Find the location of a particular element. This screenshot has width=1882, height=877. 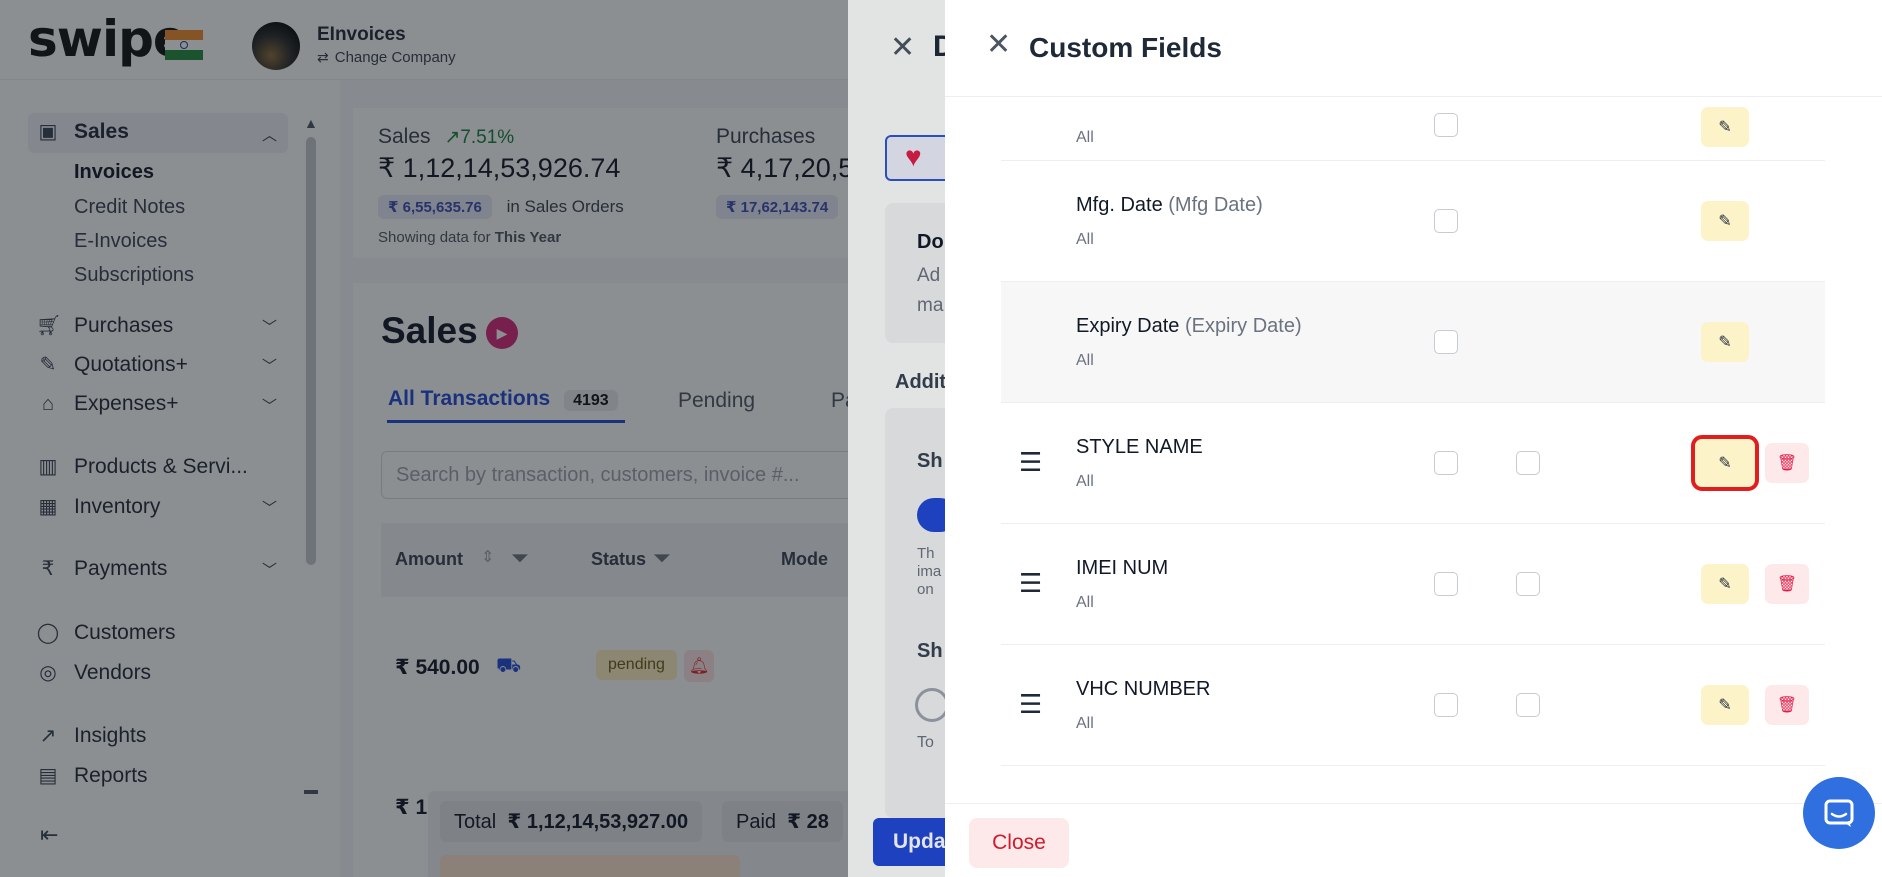

list-item: ☰ STYLE NAME All ✎ 🗑︎ is located at coordinates (1413, 463).